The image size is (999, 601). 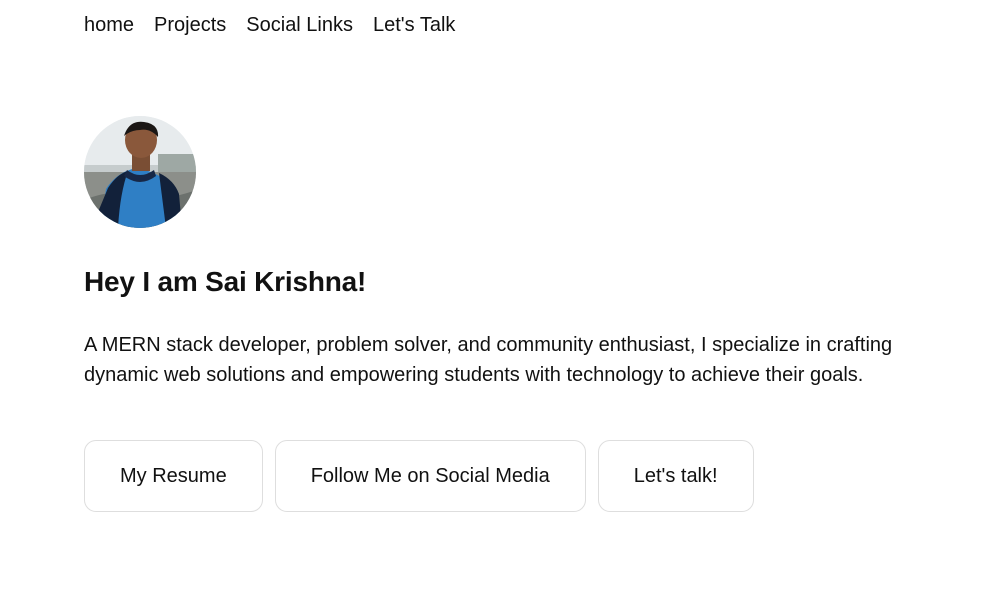 I want to click on hero-heading: Hey I am Sai Krishna!, so click(x=225, y=281).